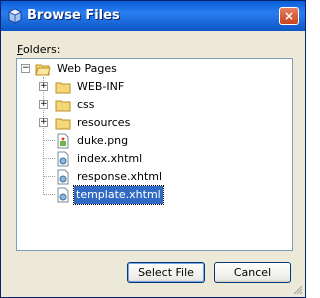 The width and height of the screenshot is (320, 298). I want to click on tree-node-label: css, so click(86, 104).